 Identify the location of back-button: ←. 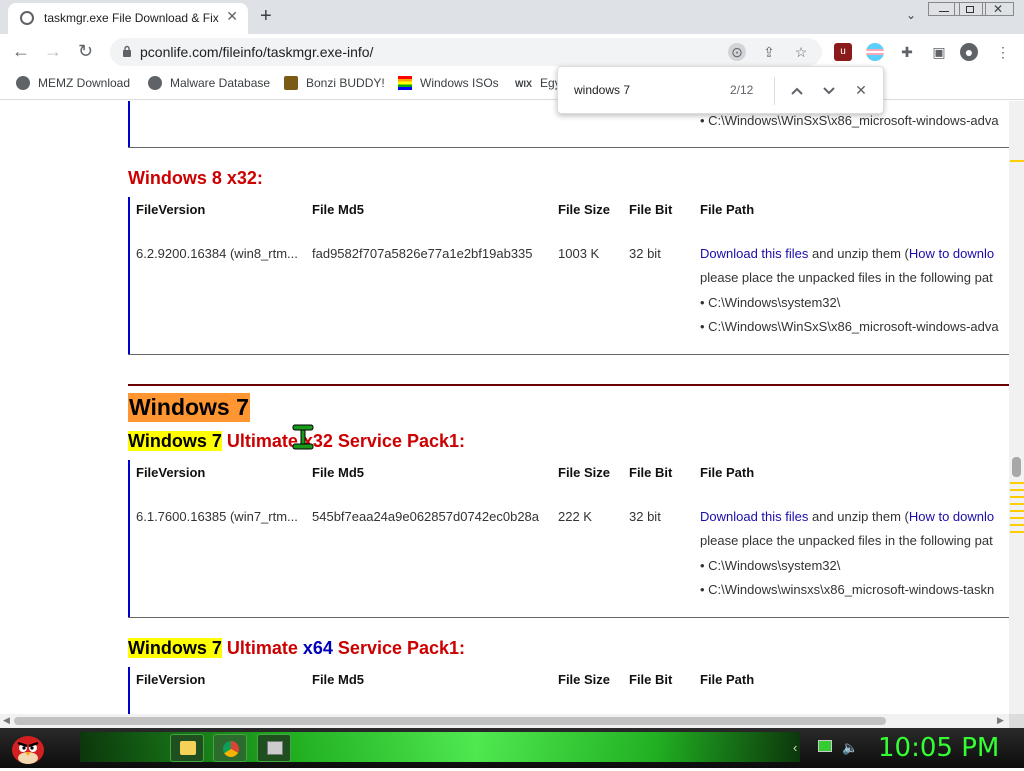
(21, 51).